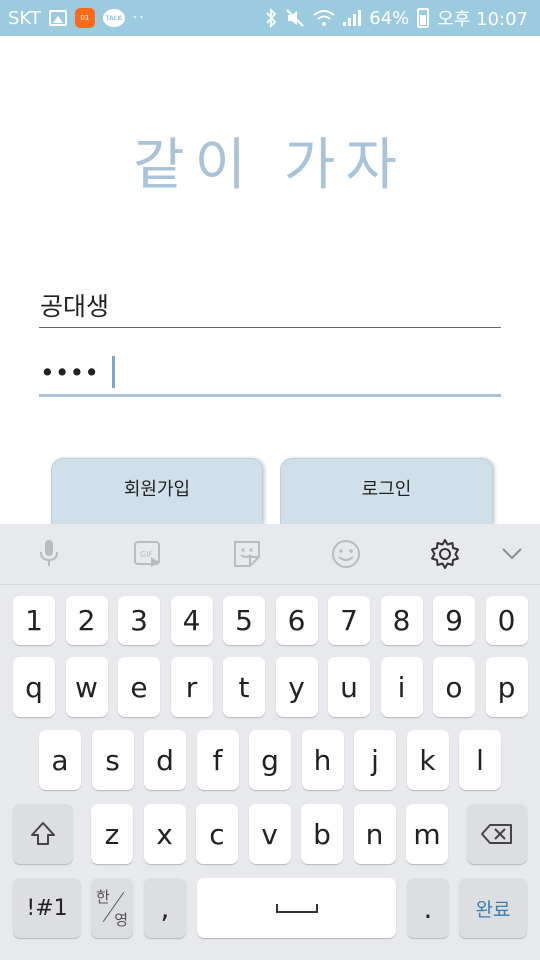  I want to click on app-notification-icon: 01, so click(84, 18).